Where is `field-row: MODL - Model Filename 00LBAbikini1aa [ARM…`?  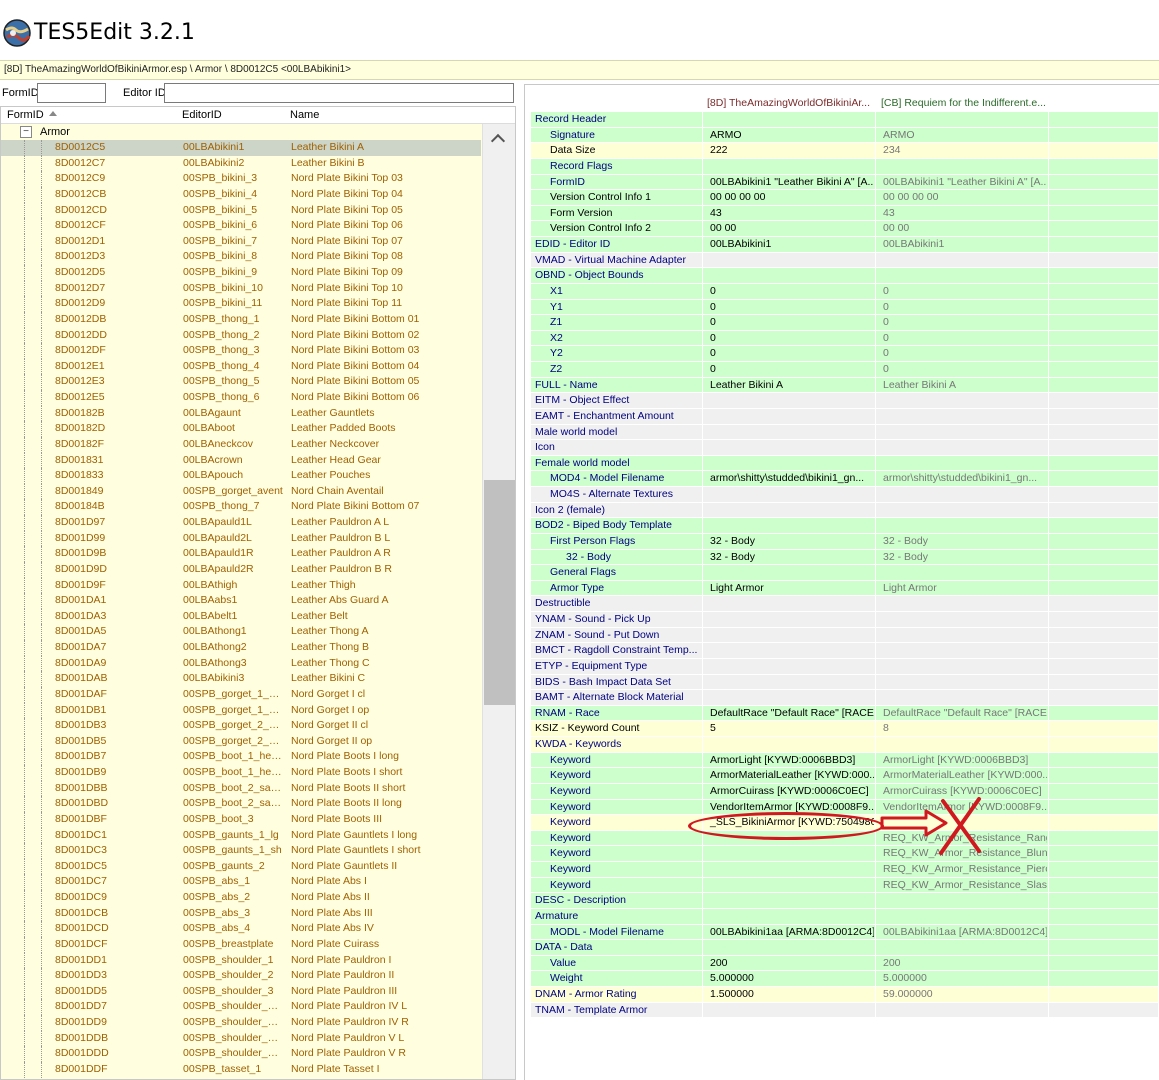 field-row: MODL - Model Filename 00LBAbikini1aa [ARM… is located at coordinates (844, 932).